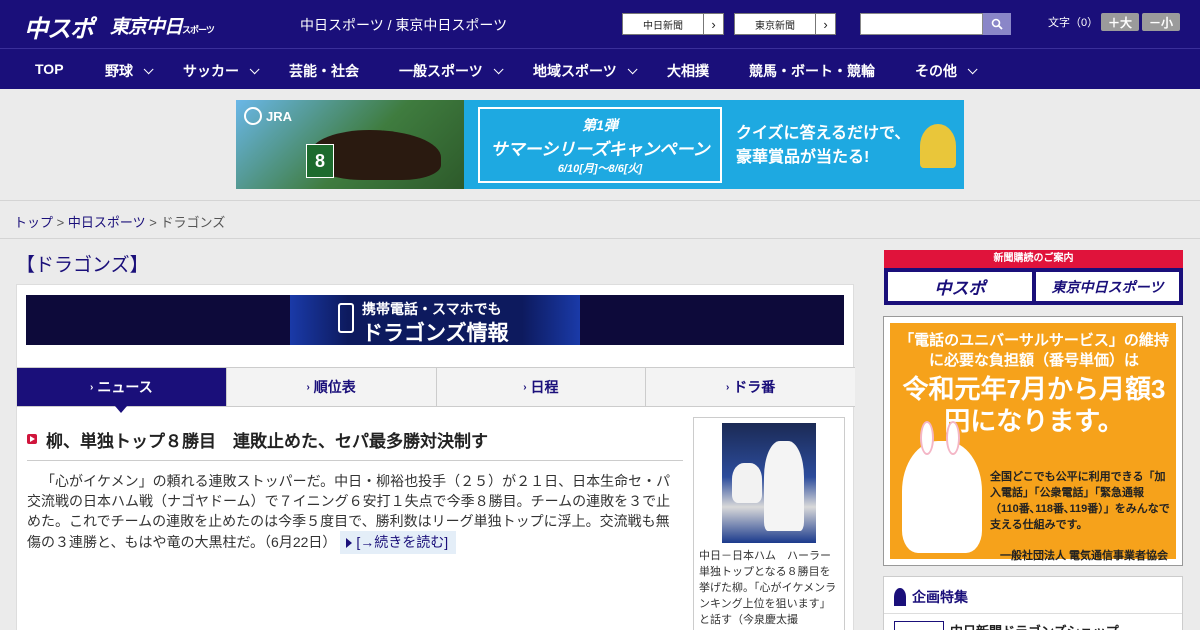 The image size is (1200, 630). Describe the element at coordinates (1120, 22) in the screenshot. I see `font-increase-button: ＋大` at that location.